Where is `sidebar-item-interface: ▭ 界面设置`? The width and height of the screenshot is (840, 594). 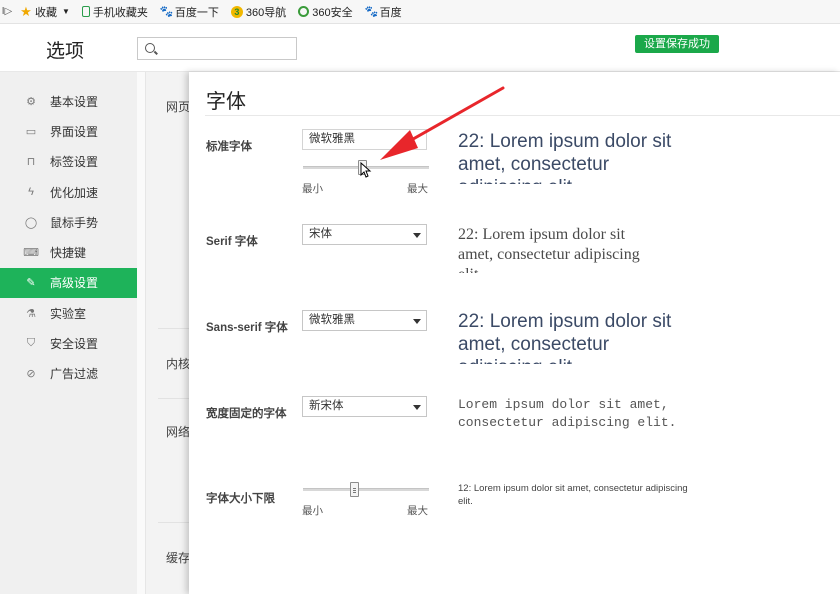 sidebar-item-interface: ▭ 界面设置 is located at coordinates (68, 131).